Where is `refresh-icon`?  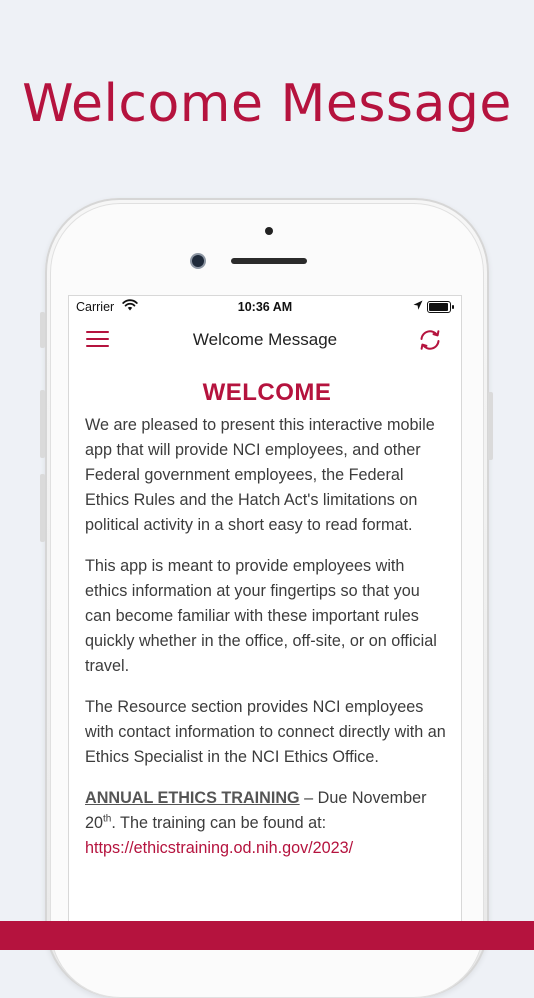 refresh-icon is located at coordinates (430, 340).